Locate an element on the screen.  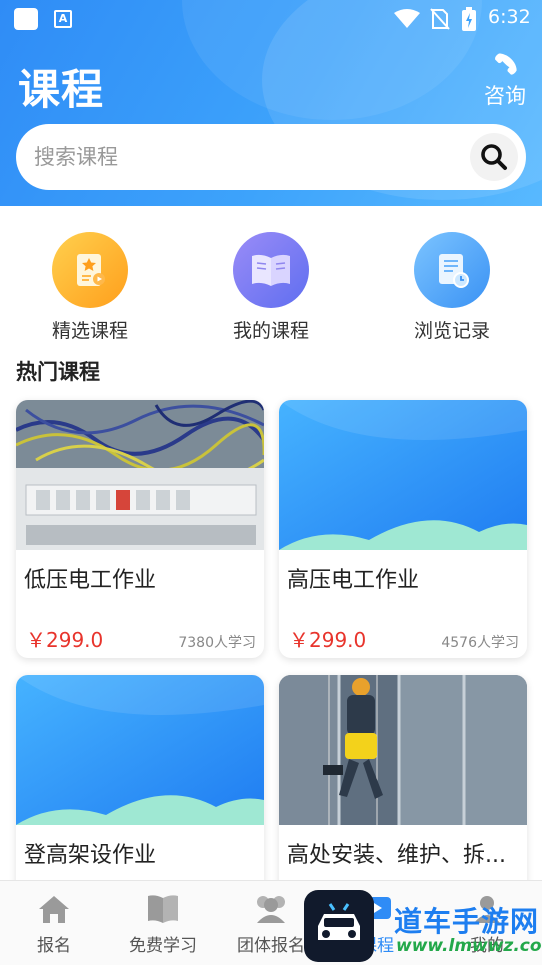
course-card: 高压电工作业 ￥299.0 4576人学习 is located at coordinates (403, 529).